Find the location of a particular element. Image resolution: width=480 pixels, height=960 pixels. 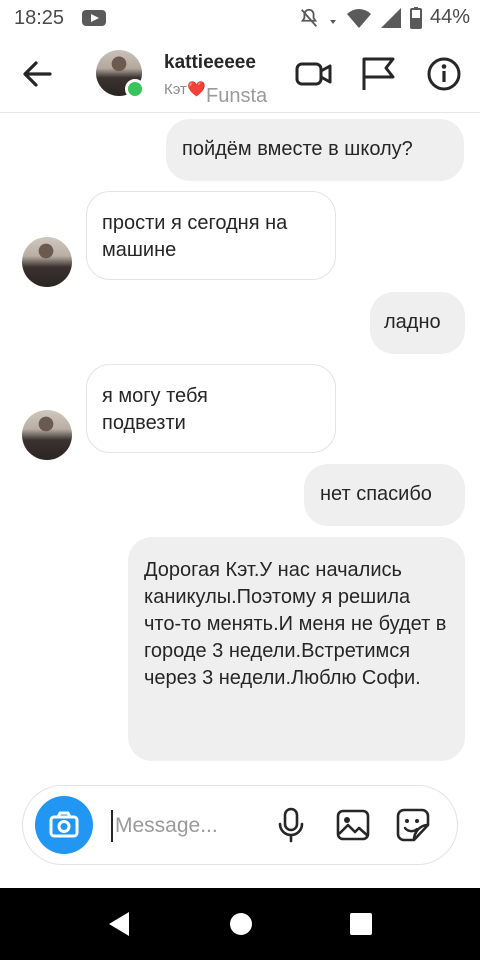

info-icon is located at coordinates (444, 74).